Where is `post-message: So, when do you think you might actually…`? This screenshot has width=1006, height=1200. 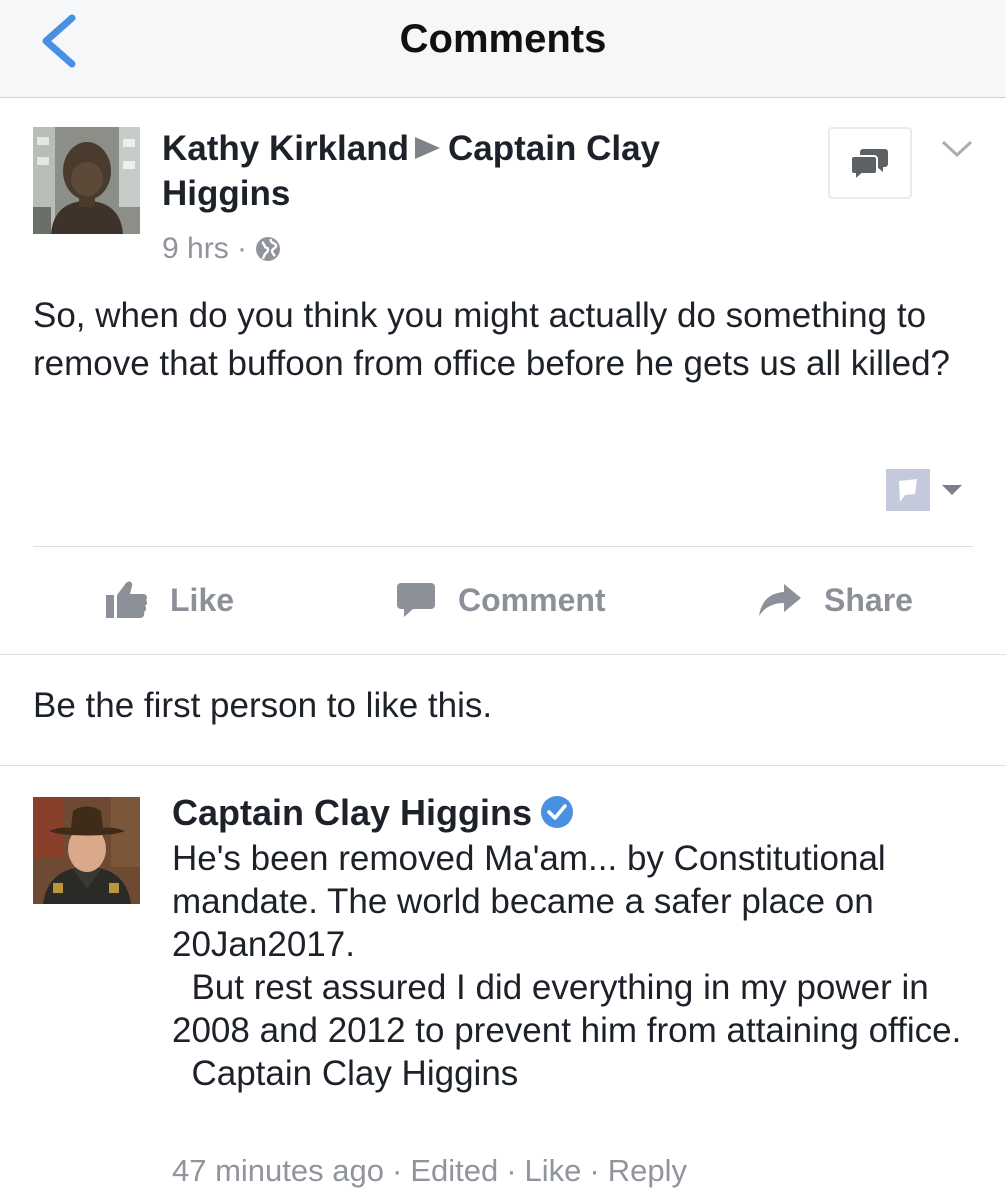
post-message: So, when do you think you might actually… is located at coordinates (492, 339).